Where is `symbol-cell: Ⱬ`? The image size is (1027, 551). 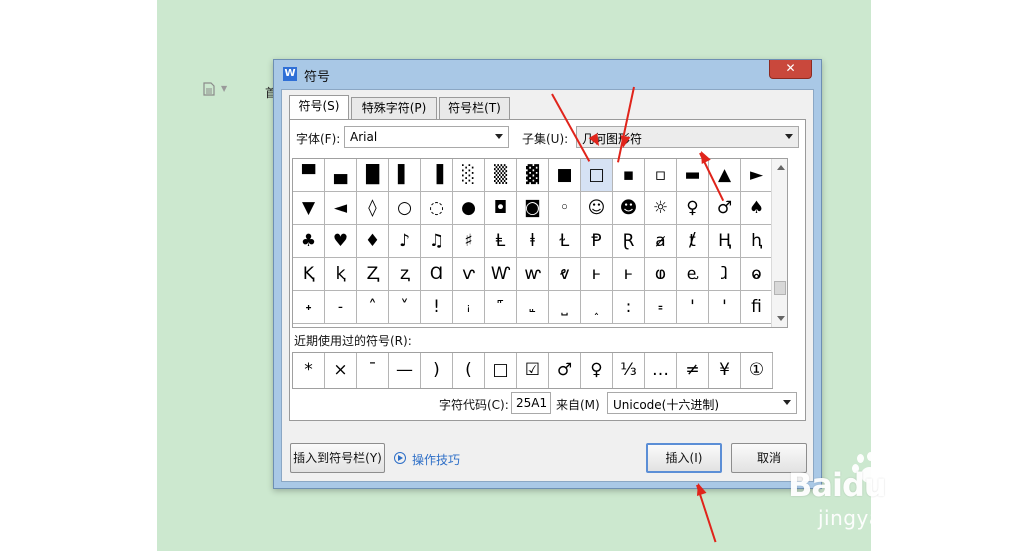
symbol-cell: Ⱬ is located at coordinates (373, 274).